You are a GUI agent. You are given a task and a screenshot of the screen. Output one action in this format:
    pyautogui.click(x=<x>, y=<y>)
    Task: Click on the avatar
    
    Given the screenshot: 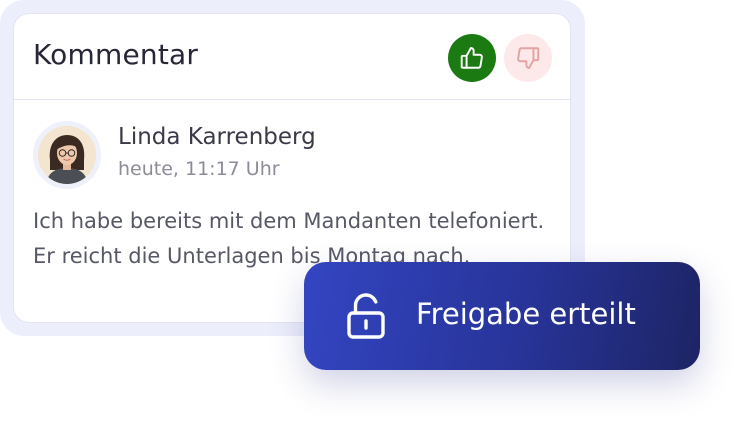 What is the action you would take?
    pyautogui.click(x=67, y=155)
    